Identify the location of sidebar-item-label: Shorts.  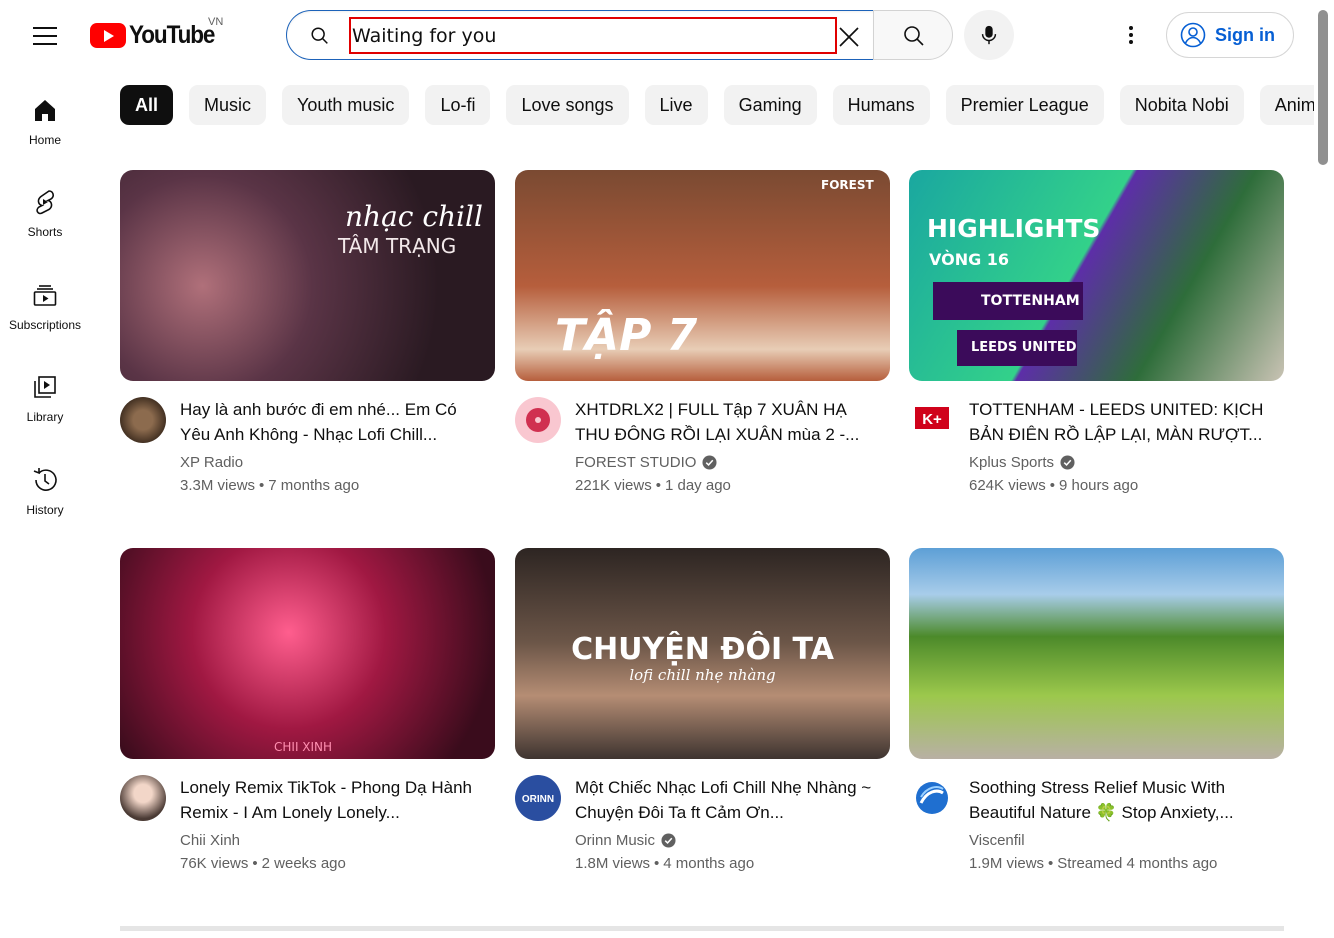
(45, 232).